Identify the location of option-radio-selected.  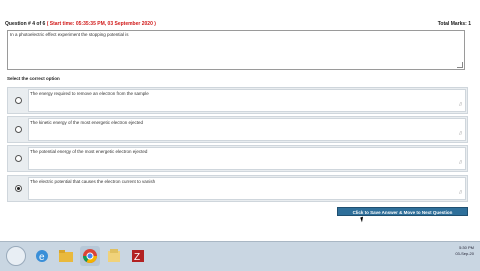
(18, 188).